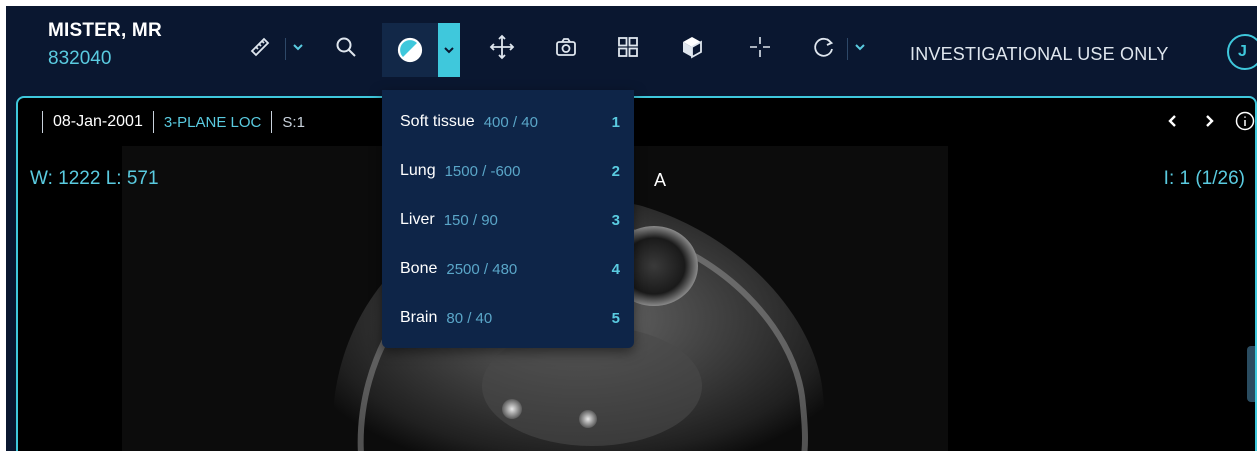  I want to click on preset-name: Liver, so click(417, 219).